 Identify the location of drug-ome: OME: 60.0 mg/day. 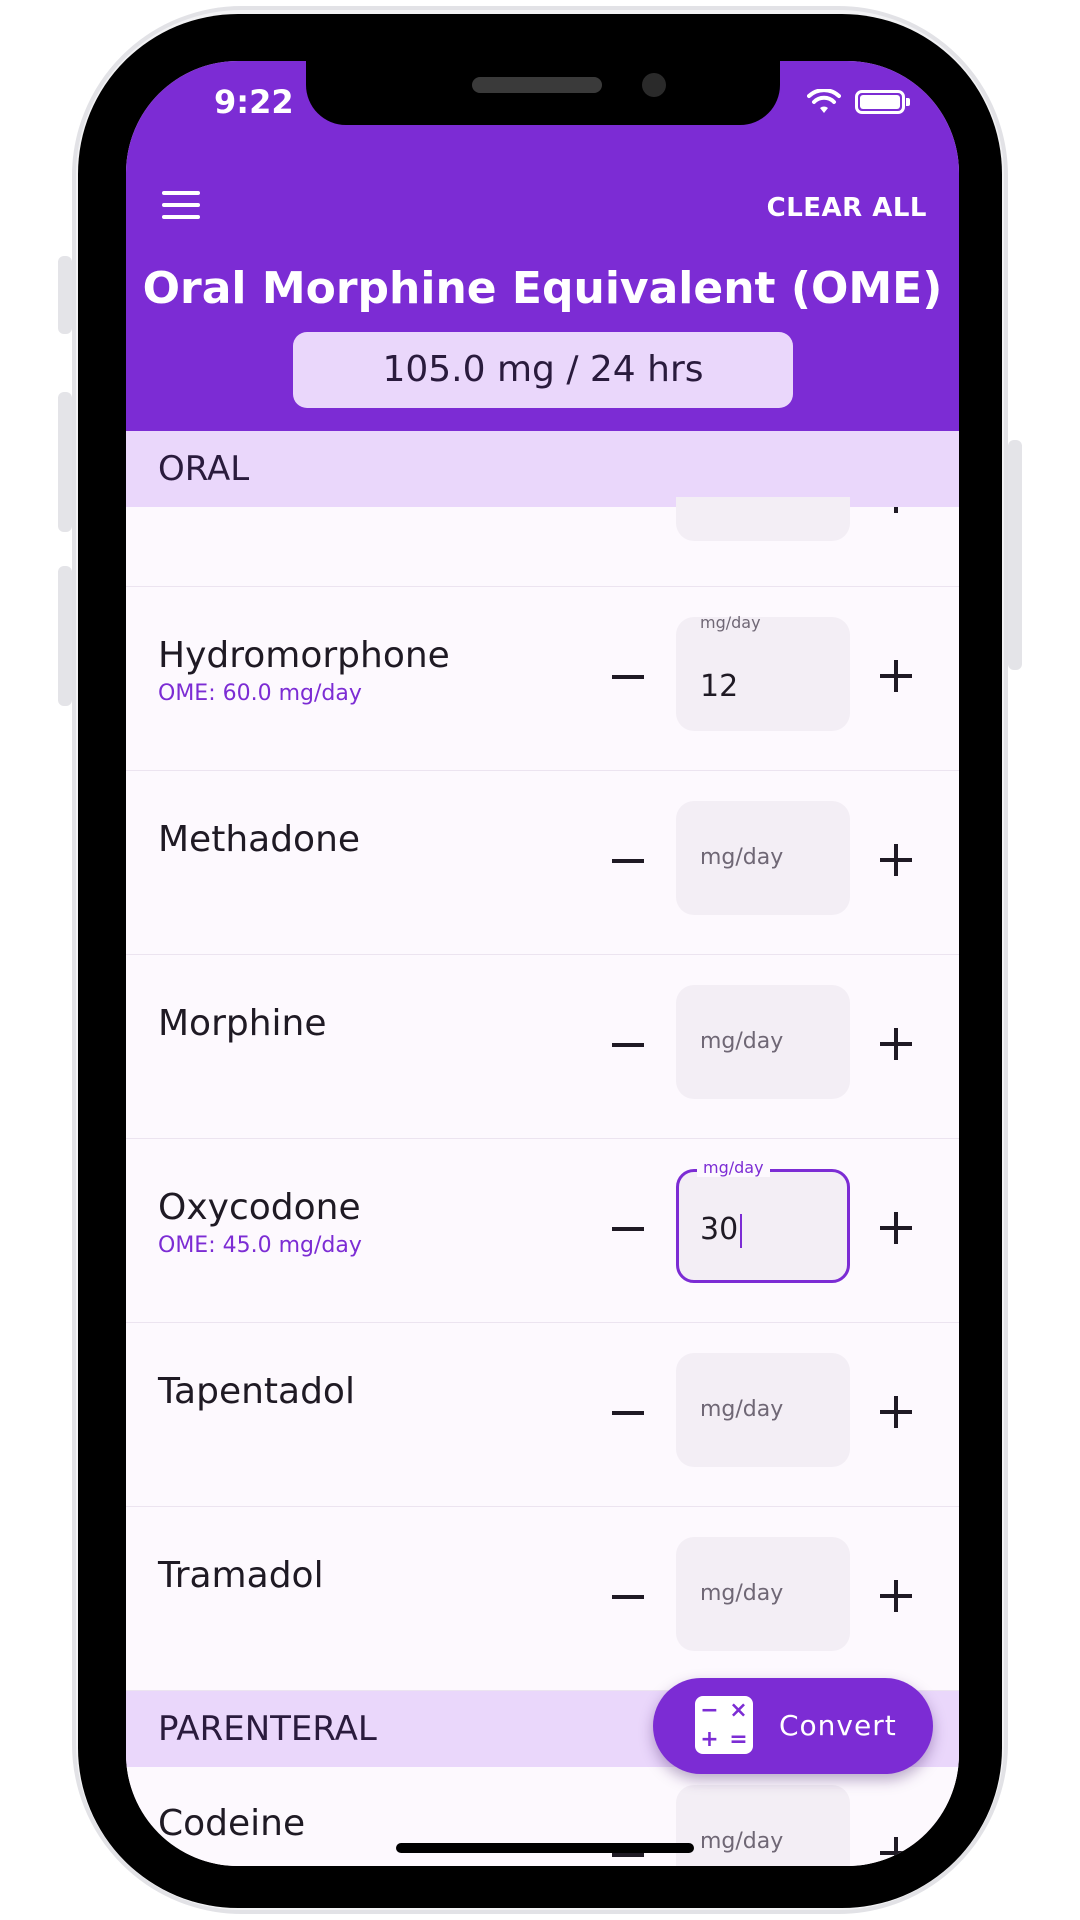
(260, 693).